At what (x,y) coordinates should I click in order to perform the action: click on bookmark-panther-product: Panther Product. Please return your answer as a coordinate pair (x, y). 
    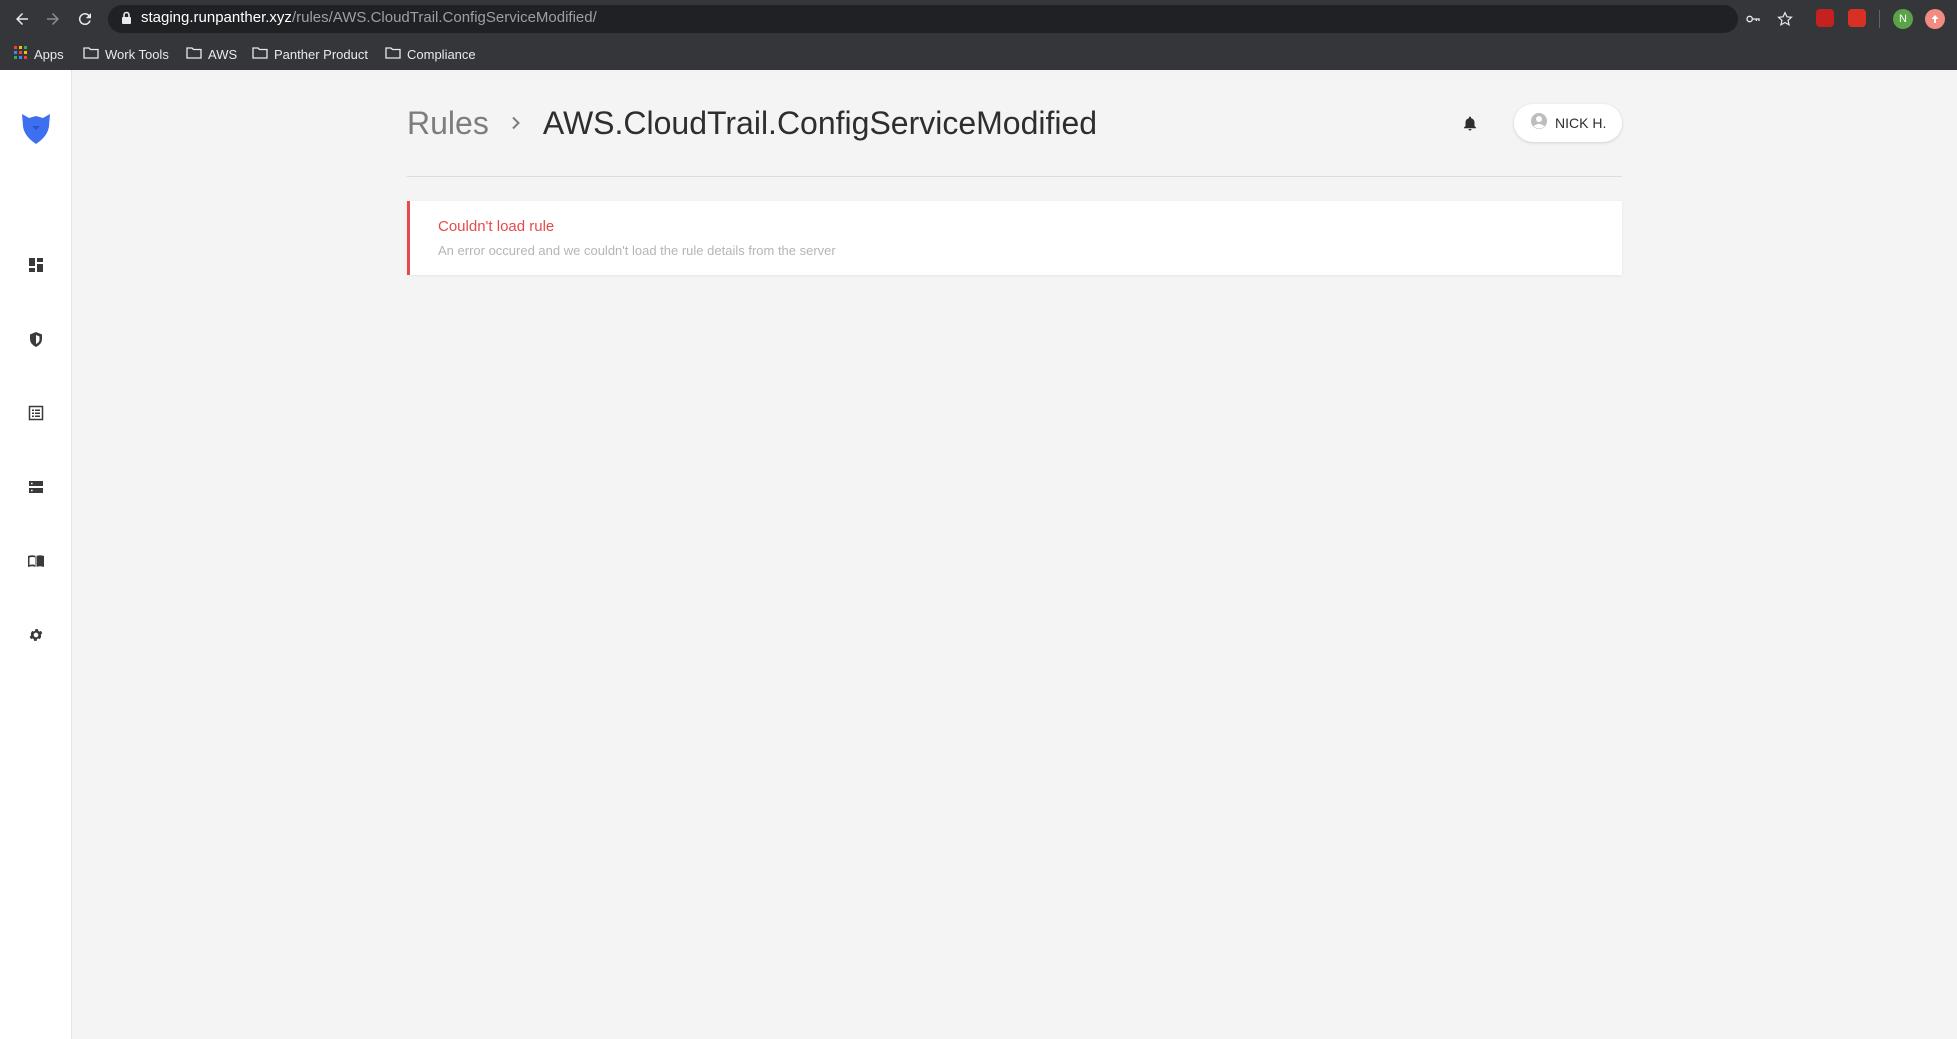
    Looking at the image, I should click on (310, 54).